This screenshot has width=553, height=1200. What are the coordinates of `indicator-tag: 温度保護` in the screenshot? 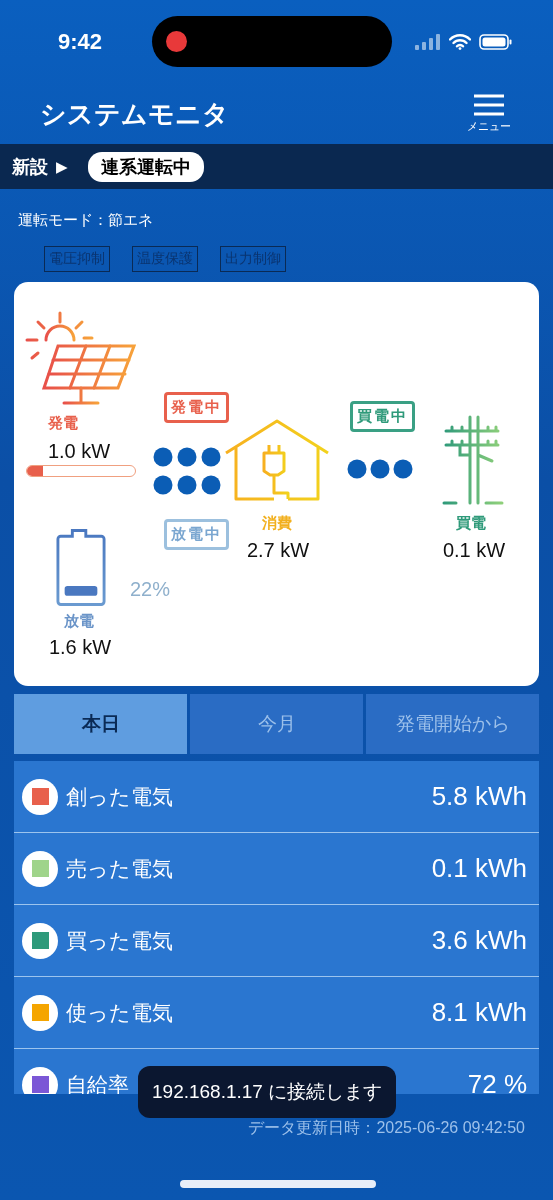 It's located at (165, 259).